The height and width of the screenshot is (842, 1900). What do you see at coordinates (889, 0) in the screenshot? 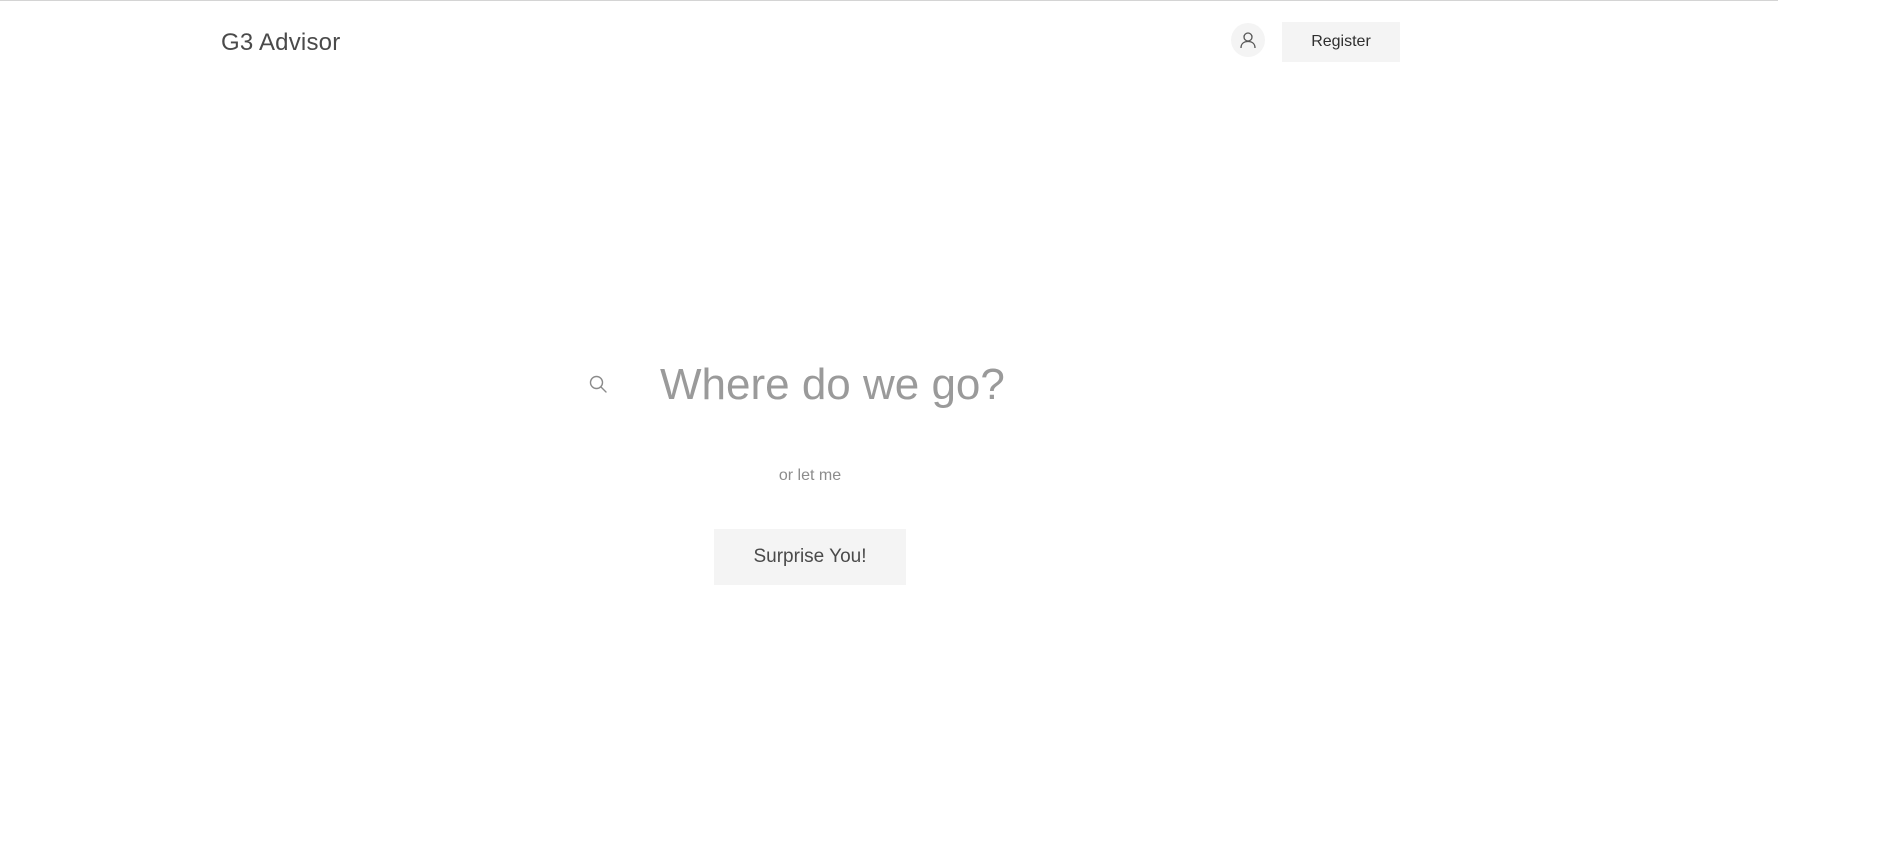
I see `top-divider` at bounding box center [889, 0].